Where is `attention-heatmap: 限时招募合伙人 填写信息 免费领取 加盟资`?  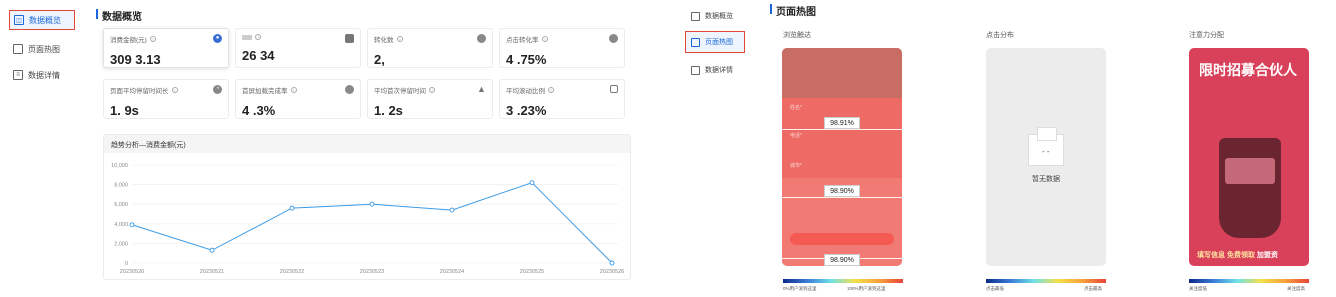 attention-heatmap: 限时招募合伙人 填写信息 免费领取 加盟资 is located at coordinates (1249, 157).